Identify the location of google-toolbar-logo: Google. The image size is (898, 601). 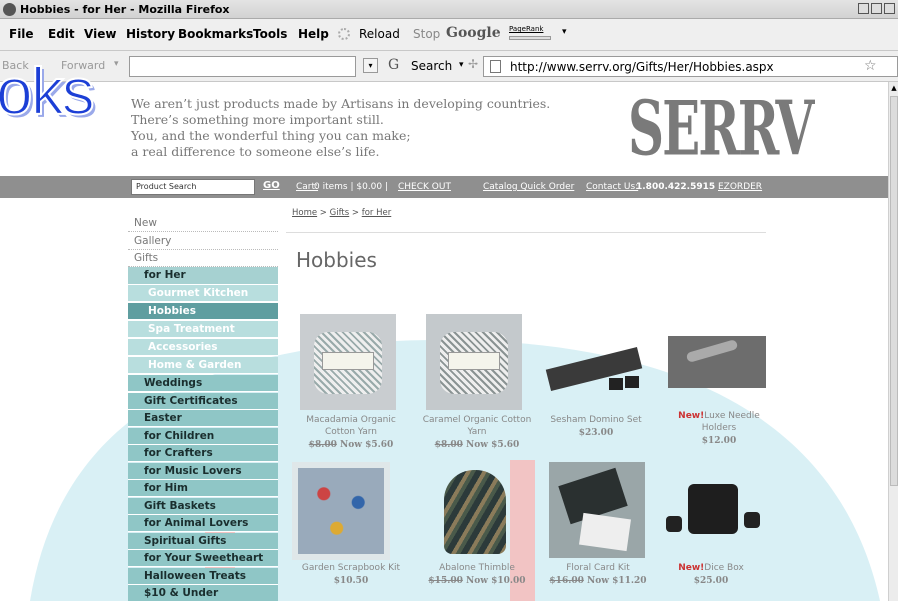
(473, 33).